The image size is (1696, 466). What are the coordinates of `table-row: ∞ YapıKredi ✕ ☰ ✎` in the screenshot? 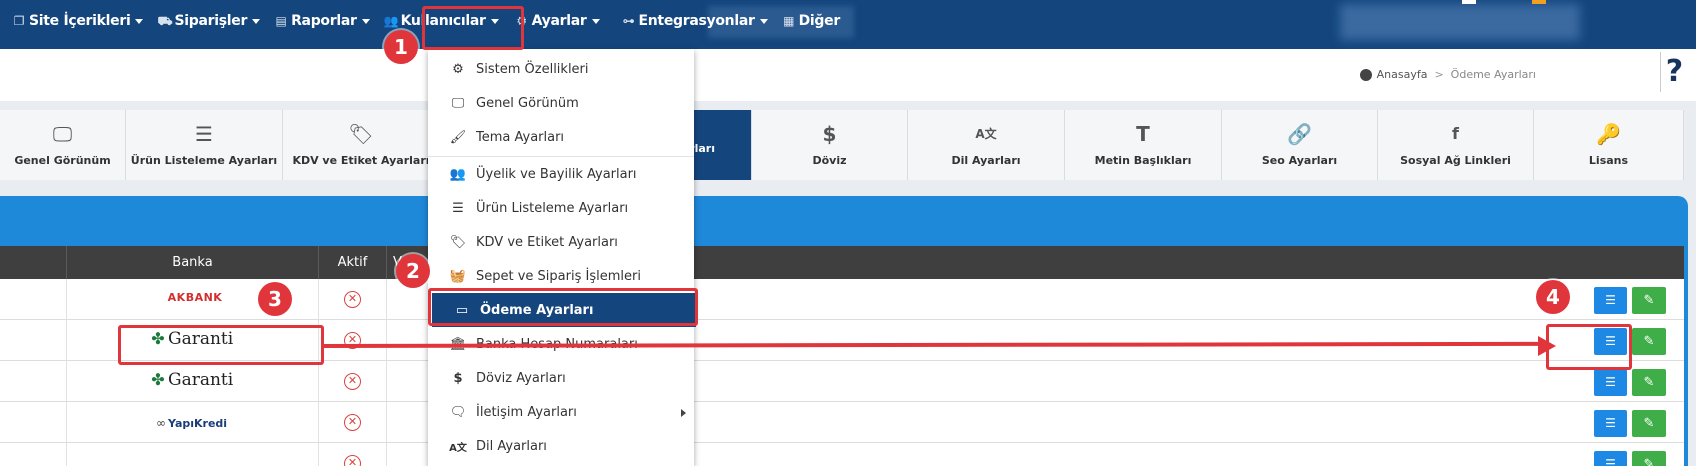 It's located at (842, 422).